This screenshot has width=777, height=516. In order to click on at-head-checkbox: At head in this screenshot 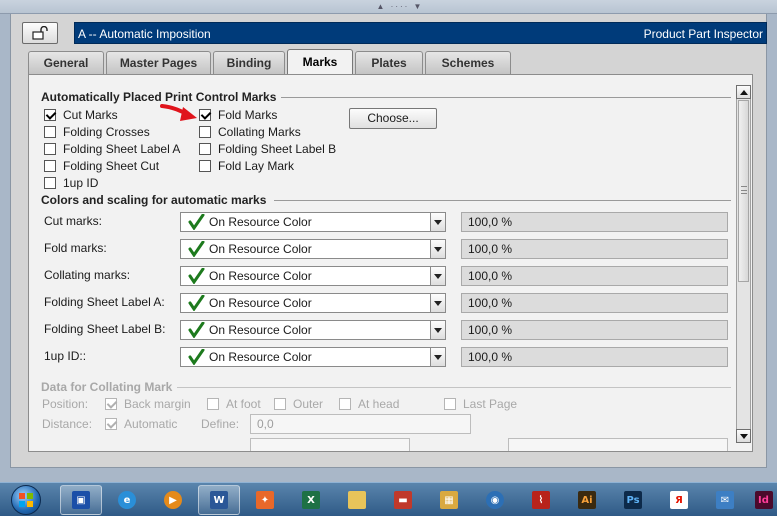, I will do `click(369, 404)`.